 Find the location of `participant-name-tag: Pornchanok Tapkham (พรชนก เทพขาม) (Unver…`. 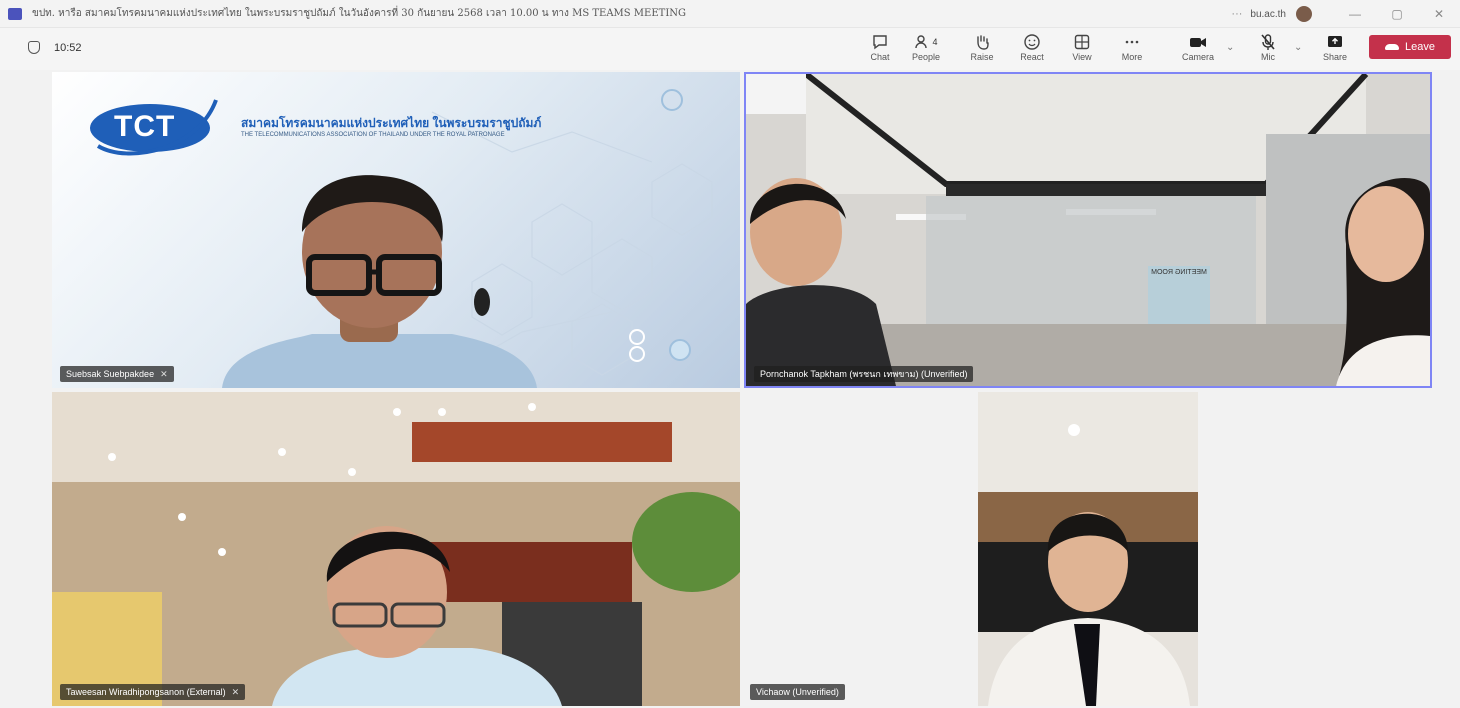

participant-name-tag: Pornchanok Tapkham (พรชนก เทพขาม) (Unver… is located at coordinates (864, 374).